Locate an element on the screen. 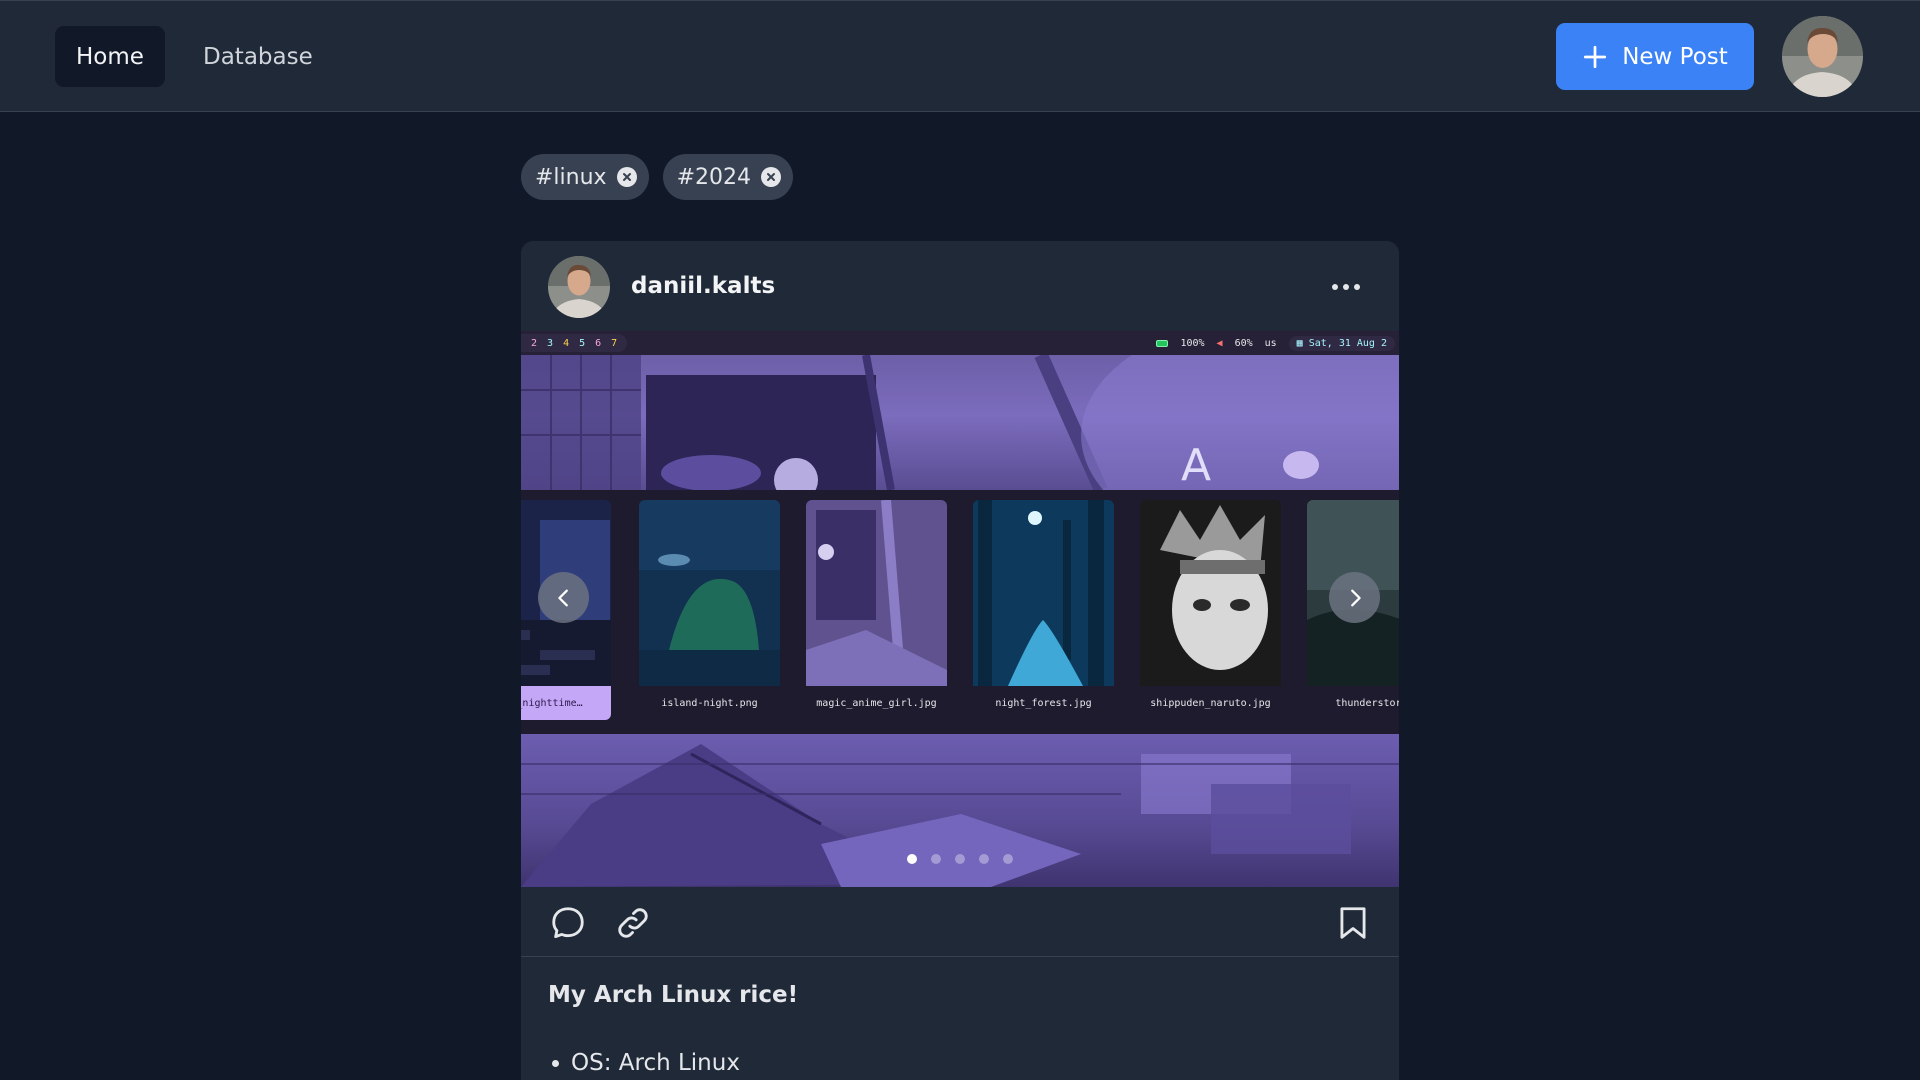 The image size is (1920, 1080). wallpaper-bottom is located at coordinates (960, 810).